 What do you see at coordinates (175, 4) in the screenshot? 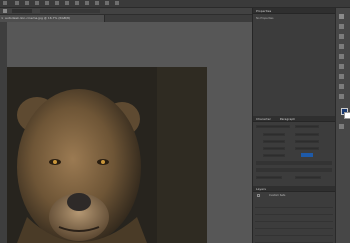
I see `menu-bar` at bounding box center [175, 4].